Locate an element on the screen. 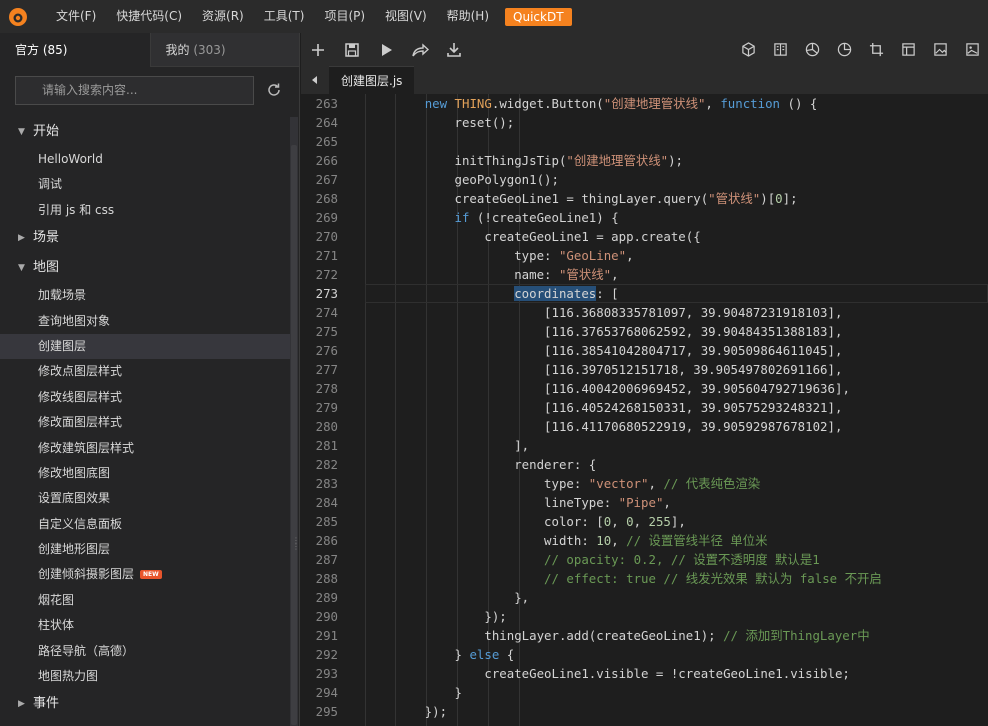  code-comment: // 添加到ThingLayer中 is located at coordinates (796, 635).